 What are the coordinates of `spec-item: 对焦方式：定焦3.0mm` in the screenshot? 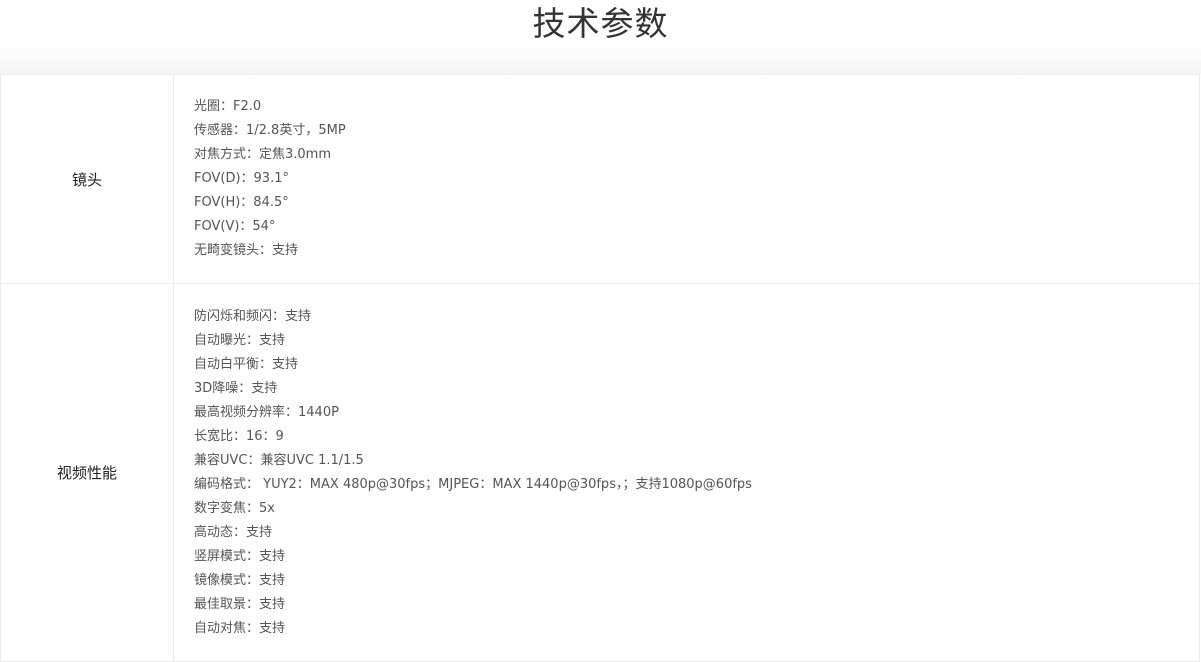 It's located at (263, 154).